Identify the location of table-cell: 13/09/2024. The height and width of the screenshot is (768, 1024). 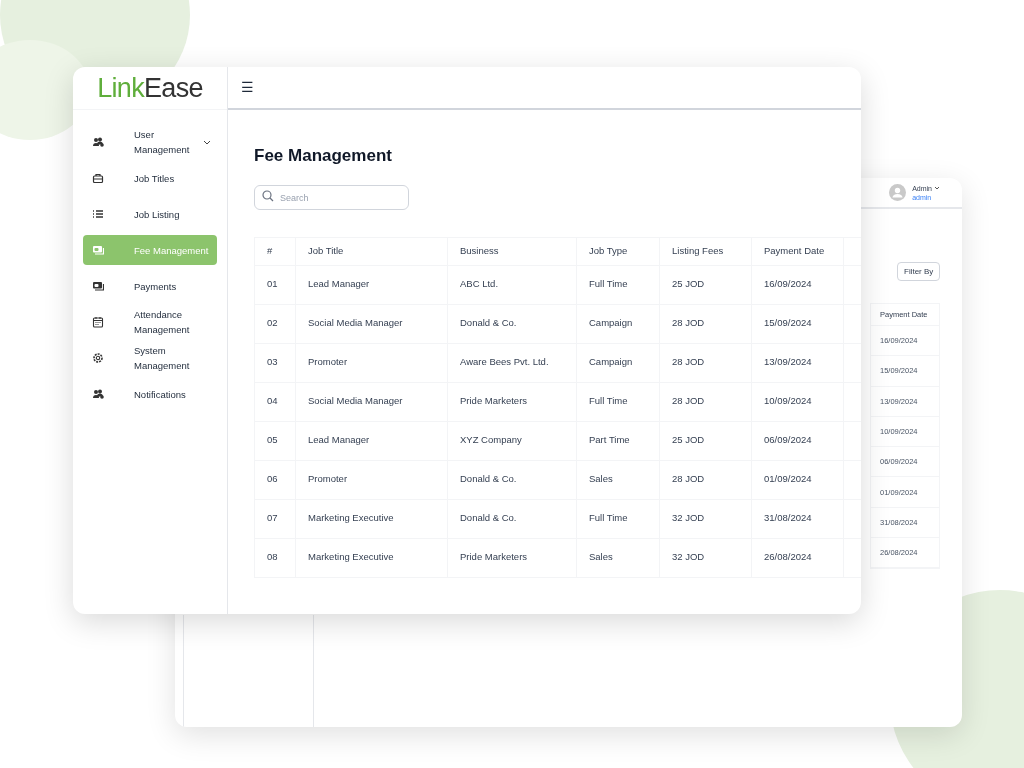
(797, 362).